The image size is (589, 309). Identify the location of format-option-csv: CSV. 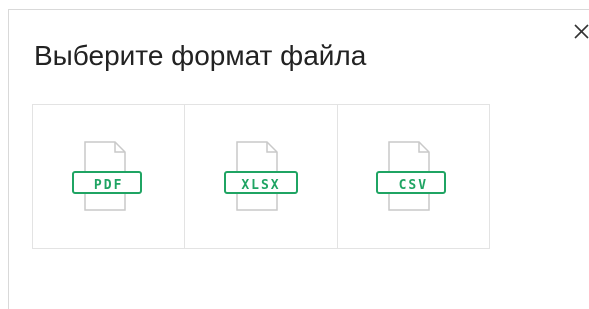
(413, 176).